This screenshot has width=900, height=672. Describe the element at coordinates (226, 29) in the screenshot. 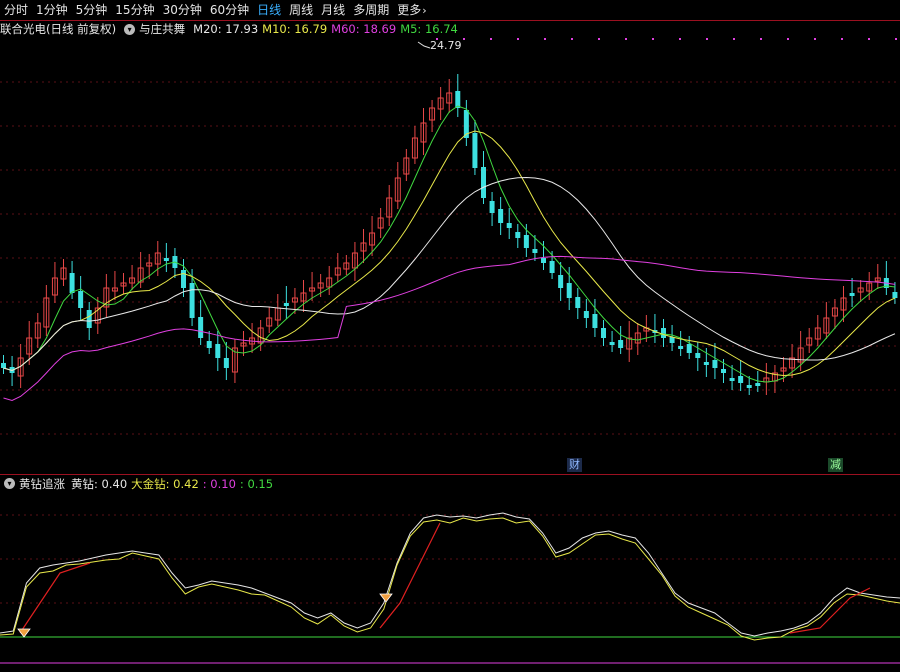

I see `ma20-value: M20: 17.93` at that location.